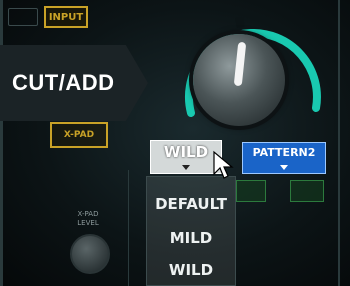  Describe the element at coordinates (191, 270) in the screenshot. I see `menu-item-wild: WILD` at that location.